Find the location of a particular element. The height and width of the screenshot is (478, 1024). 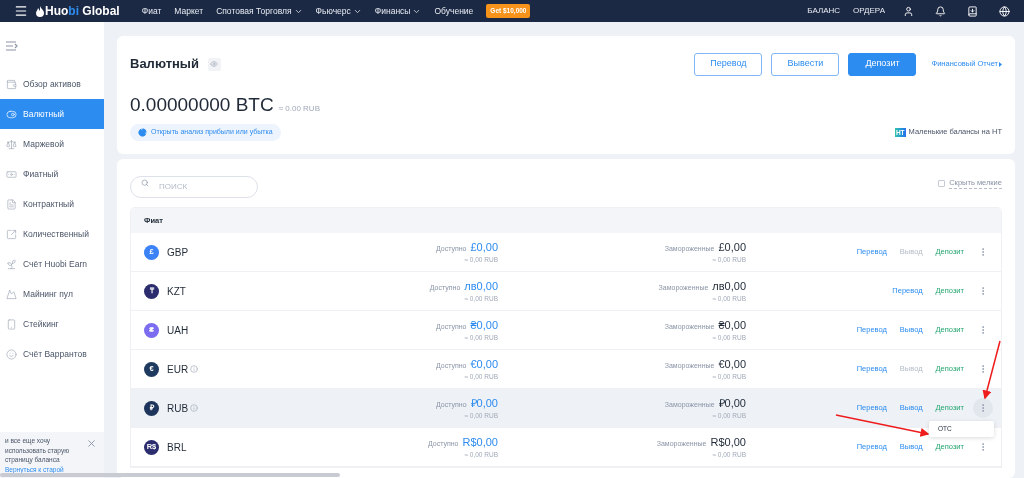

currency-code: BRL is located at coordinates (177, 447).